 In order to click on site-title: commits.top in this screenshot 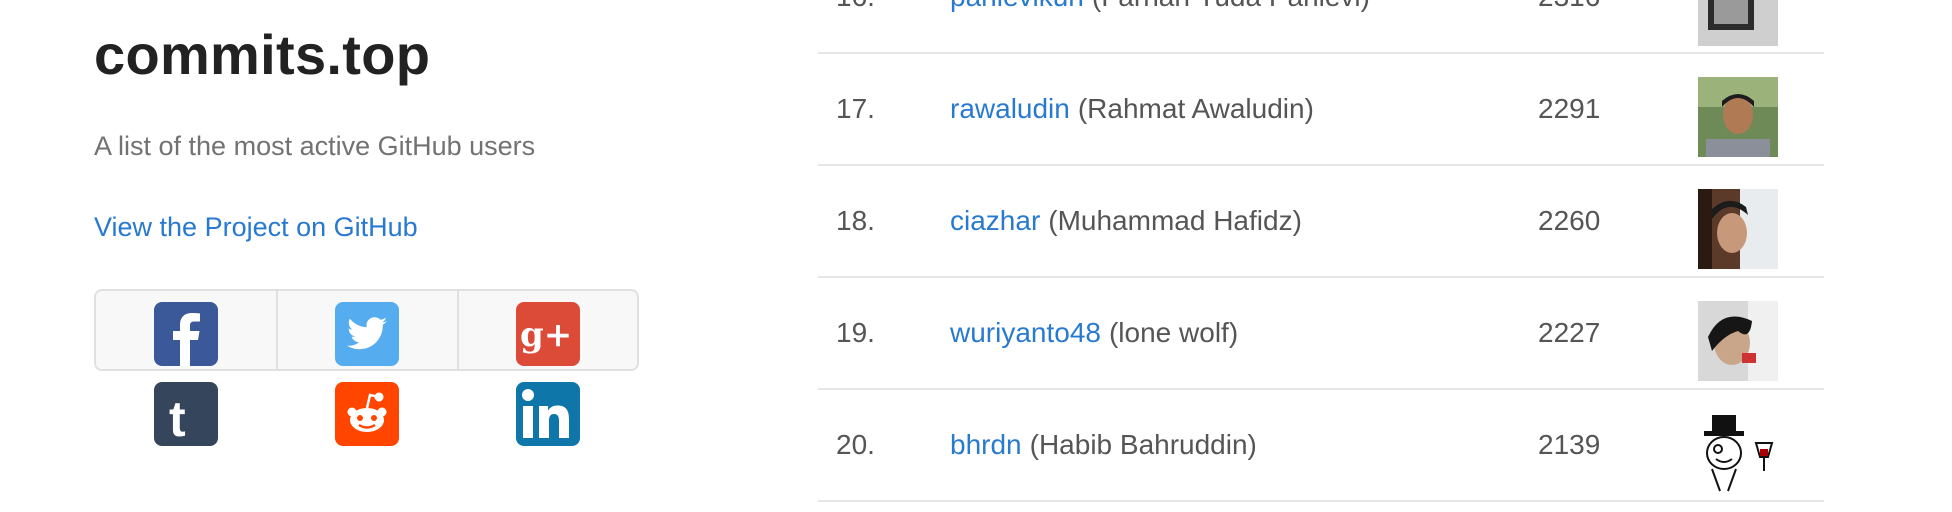, I will do `click(262, 54)`.